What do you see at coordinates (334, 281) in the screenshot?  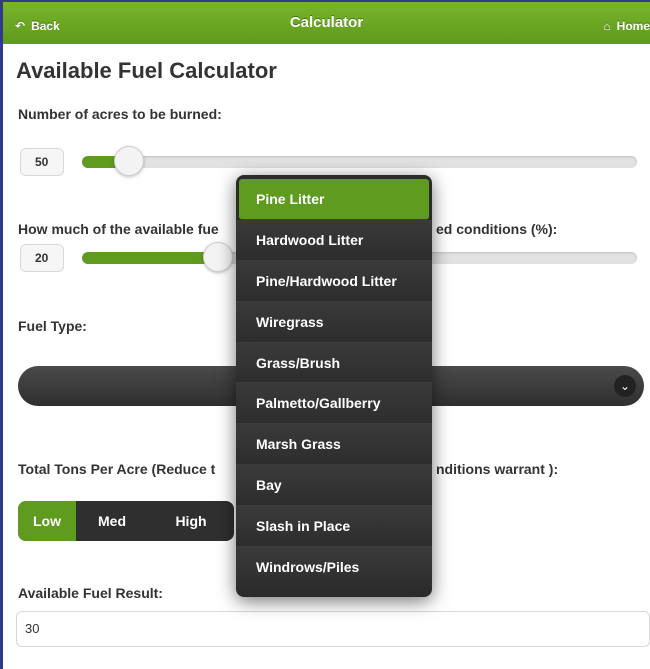 I see `fuel-option: Pine/Hardwood Litter` at bounding box center [334, 281].